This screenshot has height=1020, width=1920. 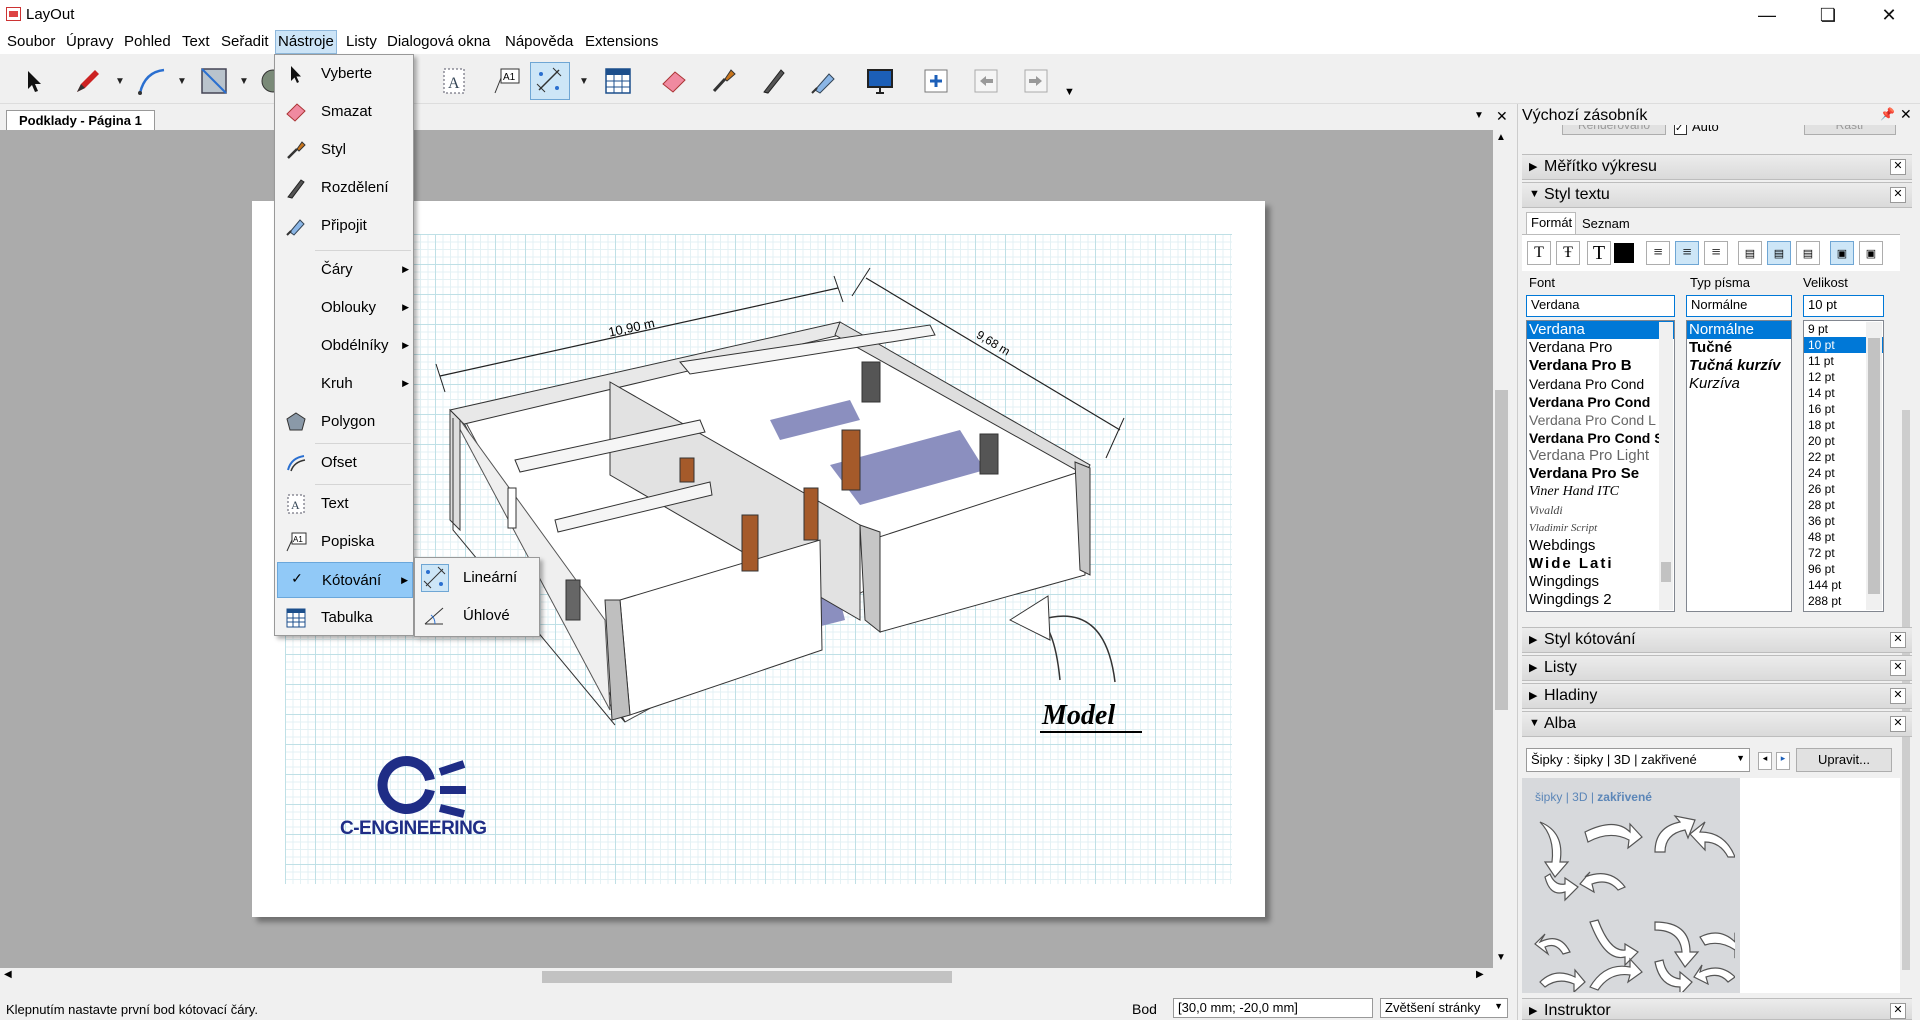 What do you see at coordinates (1717, 195) in the screenshot?
I see `section-text-style: ▼ Styl textu ✕` at bounding box center [1717, 195].